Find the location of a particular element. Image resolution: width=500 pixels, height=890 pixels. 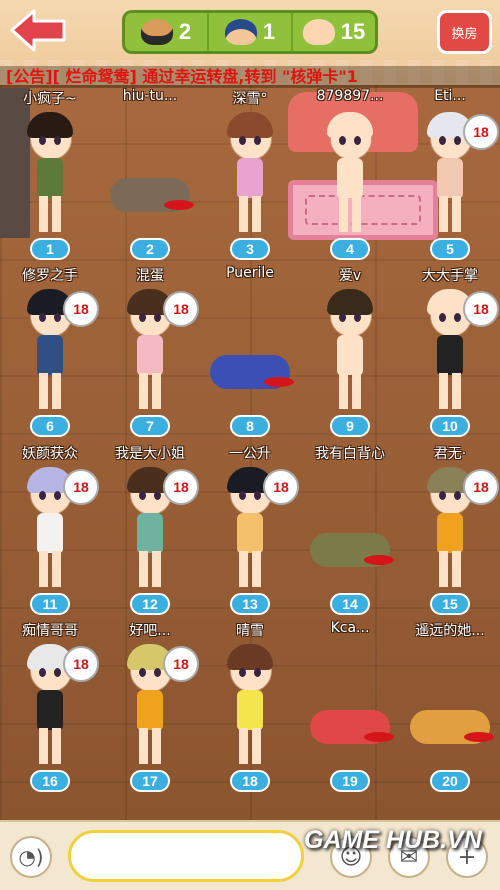

player-seat: 爱v 9 is located at coordinates (350, 351).